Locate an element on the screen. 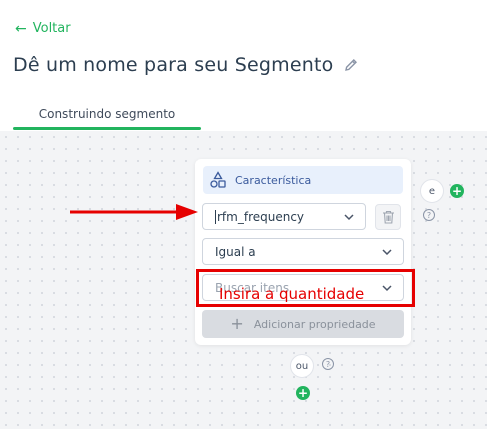 The image size is (487, 429). and-connector-button: e is located at coordinates (432, 191).